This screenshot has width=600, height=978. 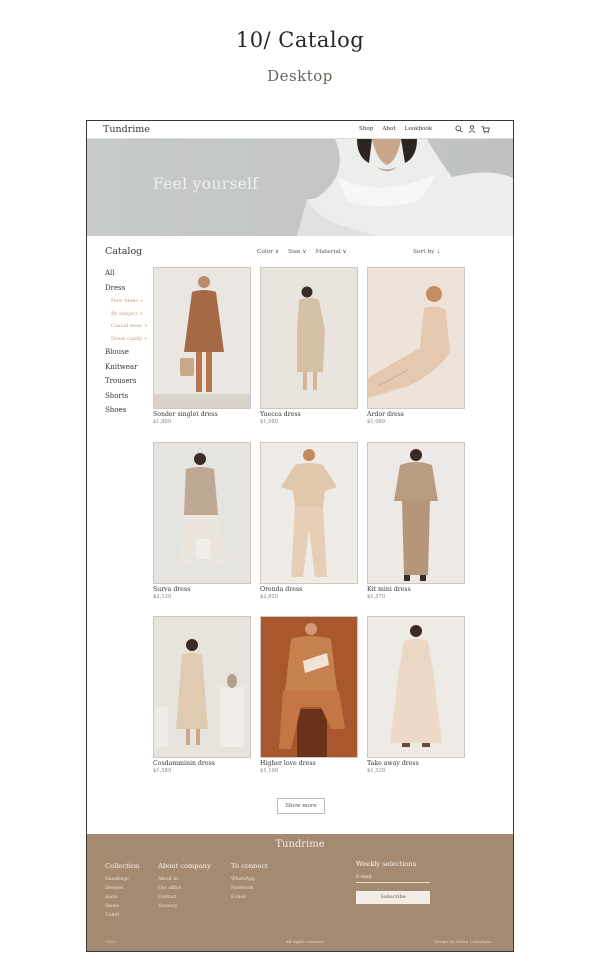 What do you see at coordinates (376, 771) in the screenshot?
I see `product-price: $1,539` at bounding box center [376, 771].